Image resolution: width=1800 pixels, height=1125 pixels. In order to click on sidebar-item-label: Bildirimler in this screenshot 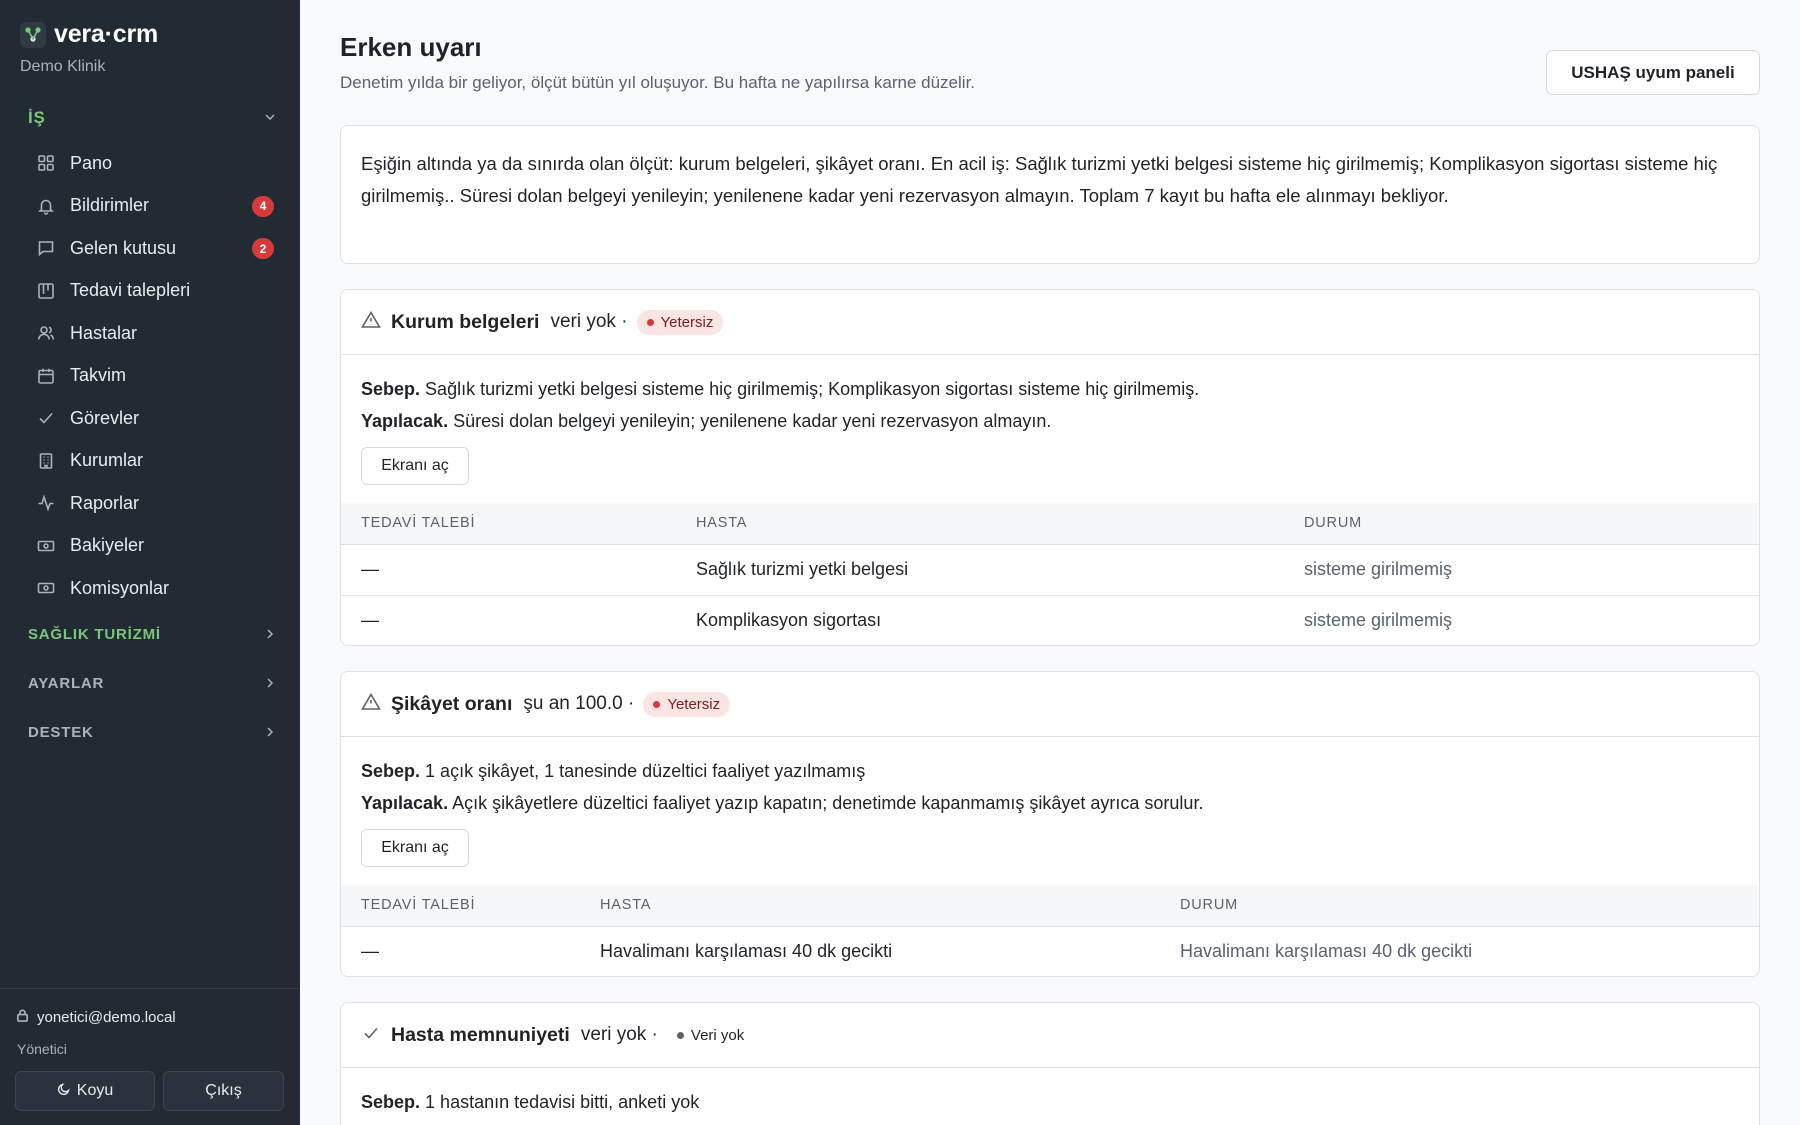, I will do `click(110, 205)`.